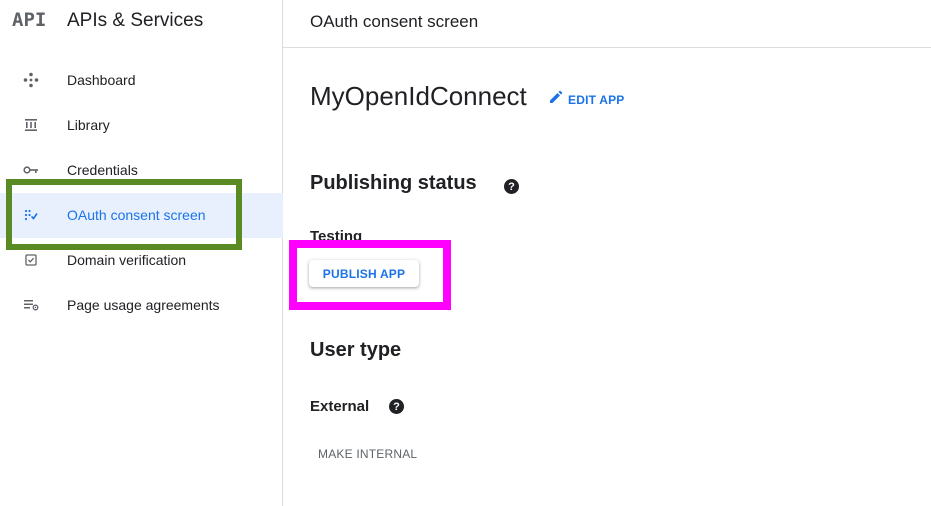 Image resolution: width=931 pixels, height=506 pixels. I want to click on edit-app-label: EDIT APP, so click(596, 99).